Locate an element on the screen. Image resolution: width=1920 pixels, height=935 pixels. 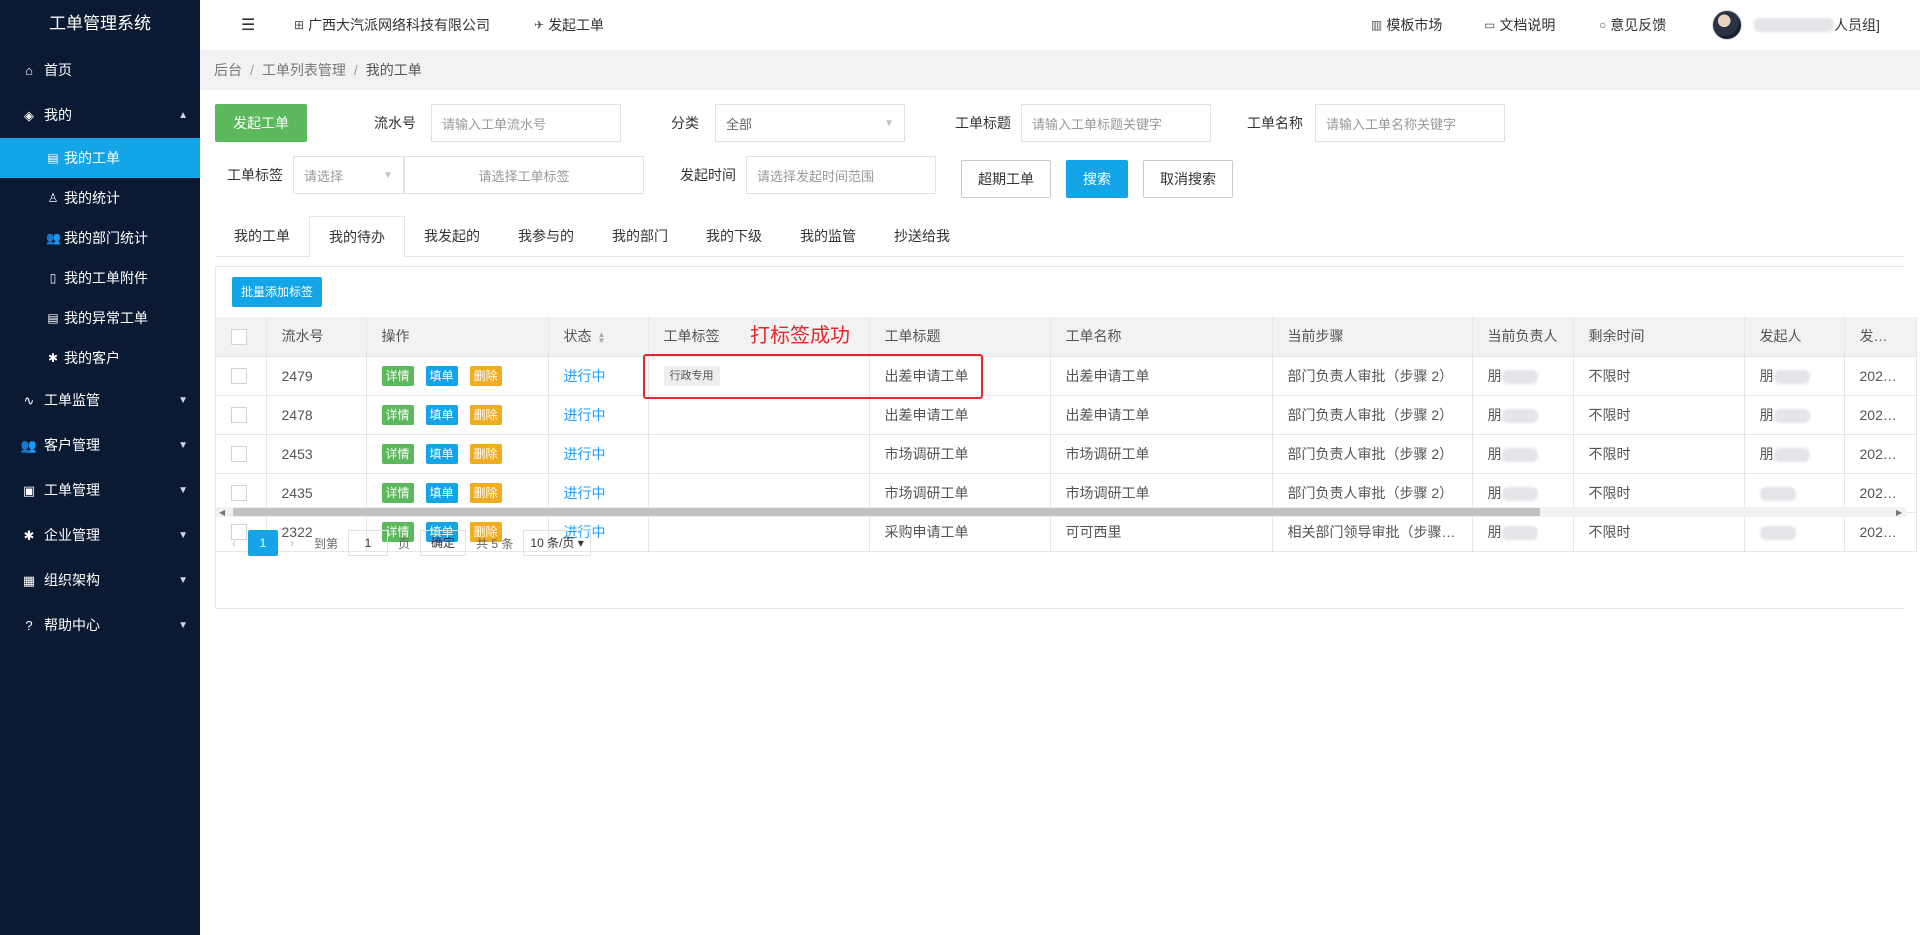
header-new-ticket-link: ✈ 发起工单 is located at coordinates (569, 25).